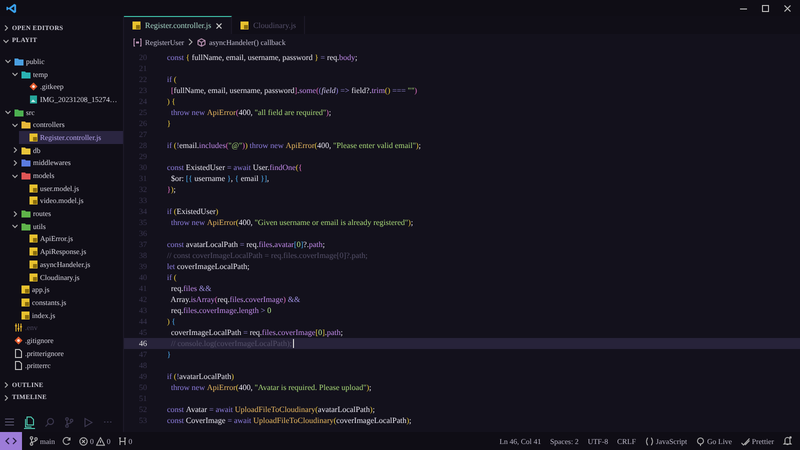  What do you see at coordinates (293, 90) in the screenshot?
I see `code-line: [fullName, email, username, password].some((field) => field?.trim() === "")` at bounding box center [293, 90].